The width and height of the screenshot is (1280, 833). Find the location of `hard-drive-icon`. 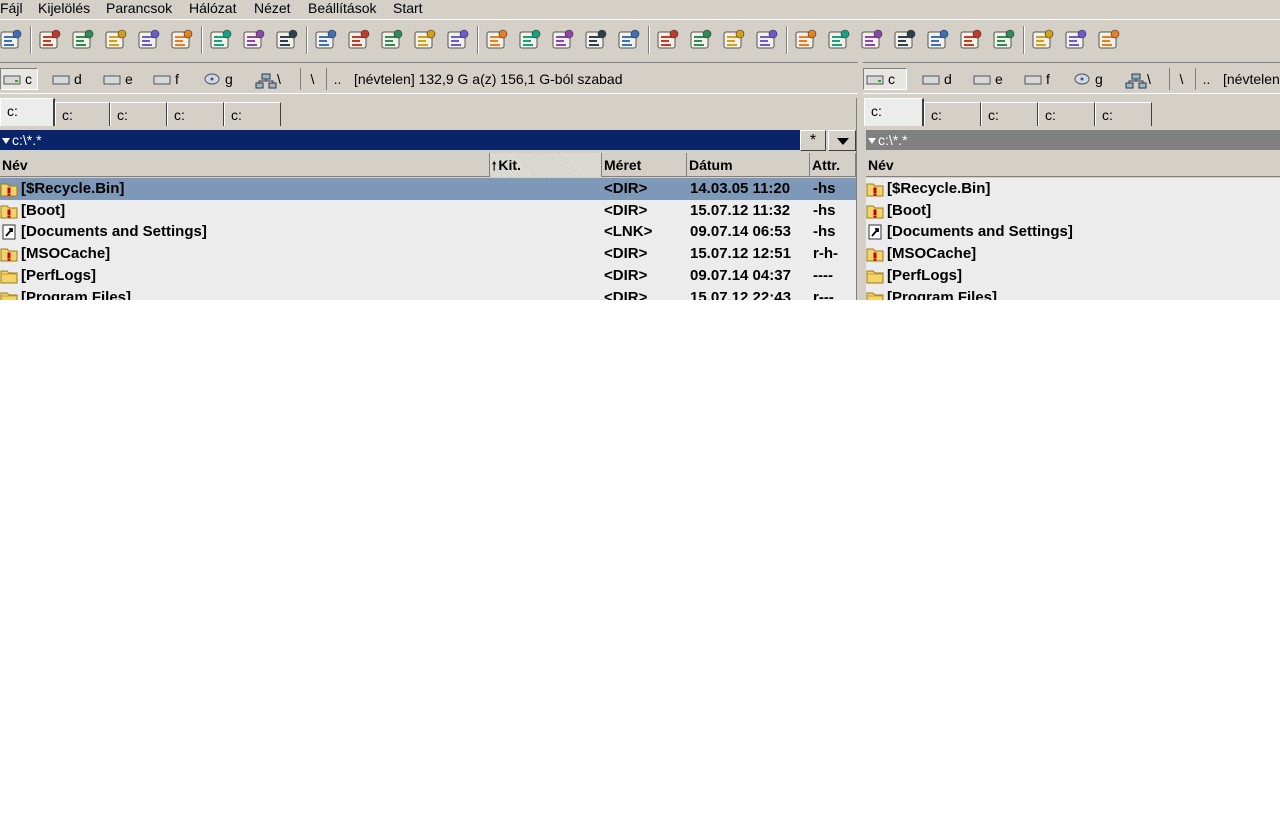

hard-drive-icon is located at coordinates (982, 79).